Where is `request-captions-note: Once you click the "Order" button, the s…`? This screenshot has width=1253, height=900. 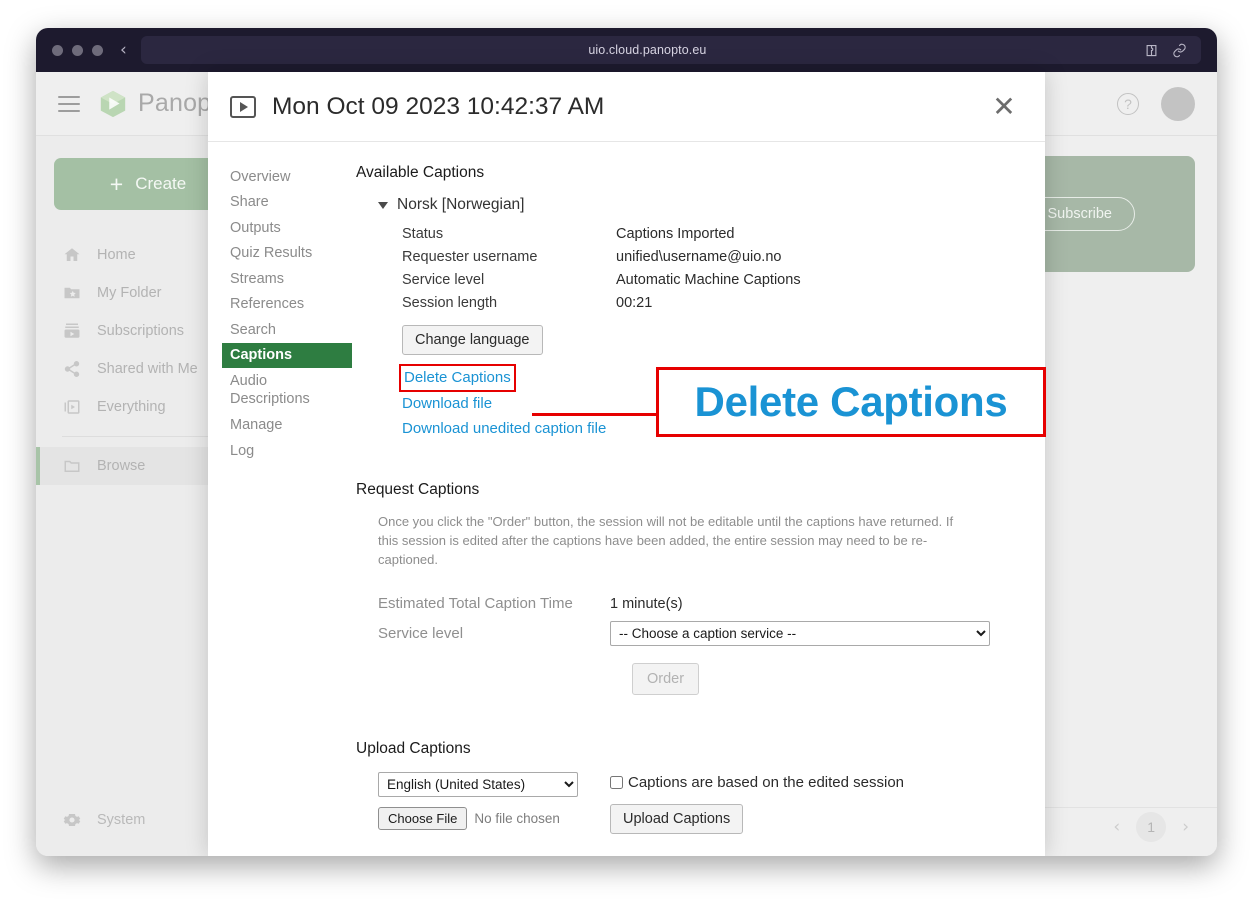
request-captions-note: Once you click the "Order" button, the s… is located at coordinates (666, 540).